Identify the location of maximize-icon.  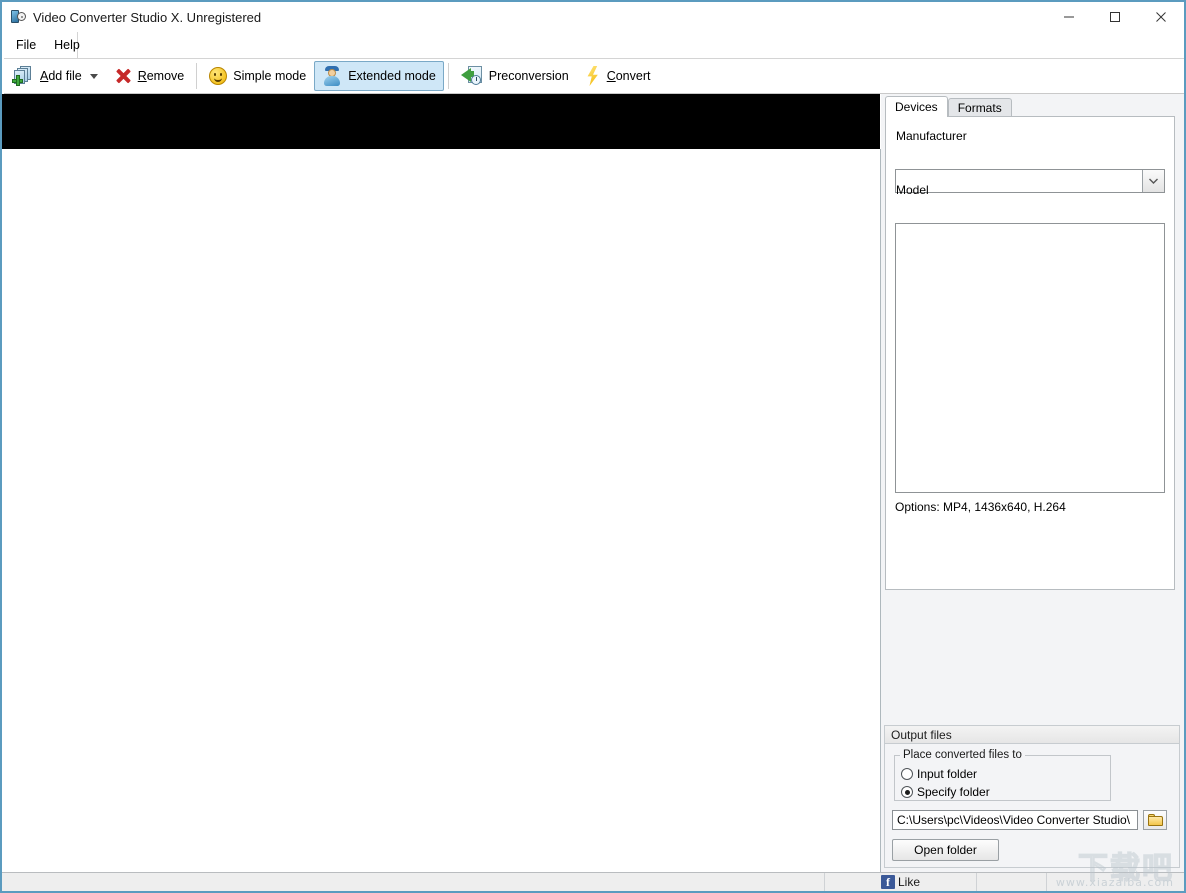
(1115, 17).